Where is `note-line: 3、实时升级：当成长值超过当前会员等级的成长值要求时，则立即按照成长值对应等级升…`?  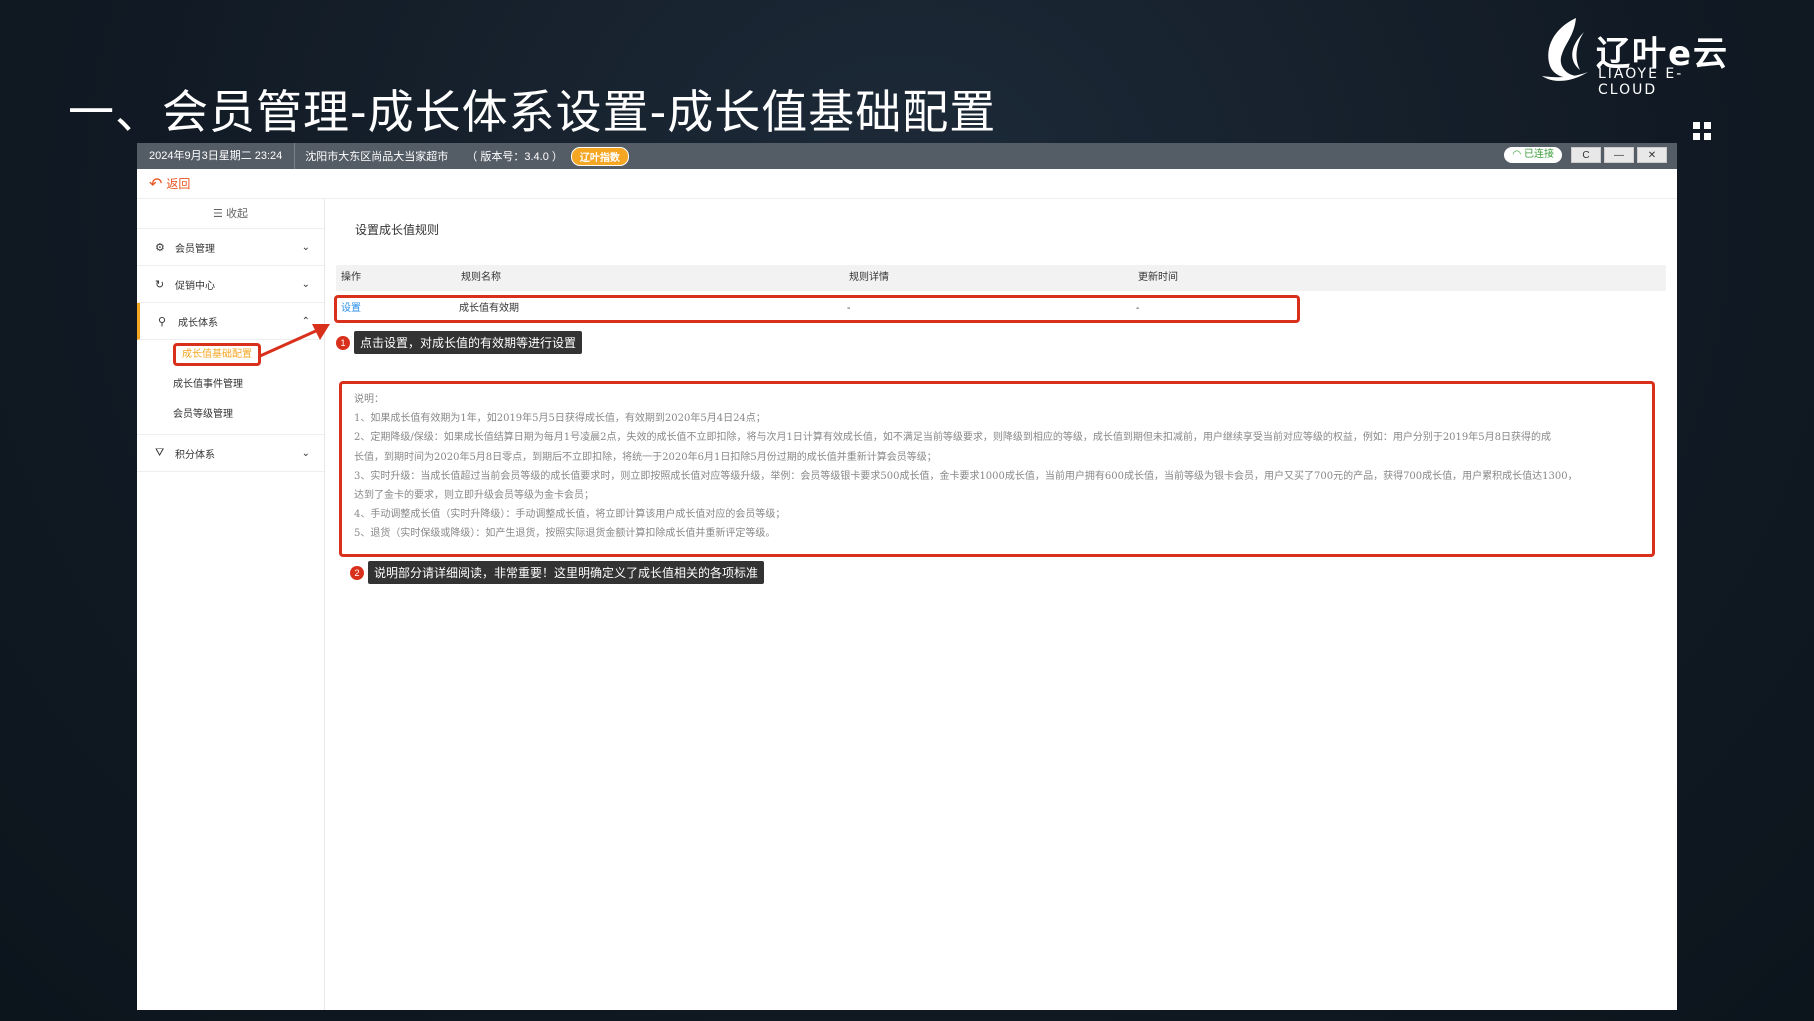 note-line: 3、实时升级：当成长值超过当前会员等级的成长值要求时，则立即按照成长值对应等级升… is located at coordinates (966, 476).